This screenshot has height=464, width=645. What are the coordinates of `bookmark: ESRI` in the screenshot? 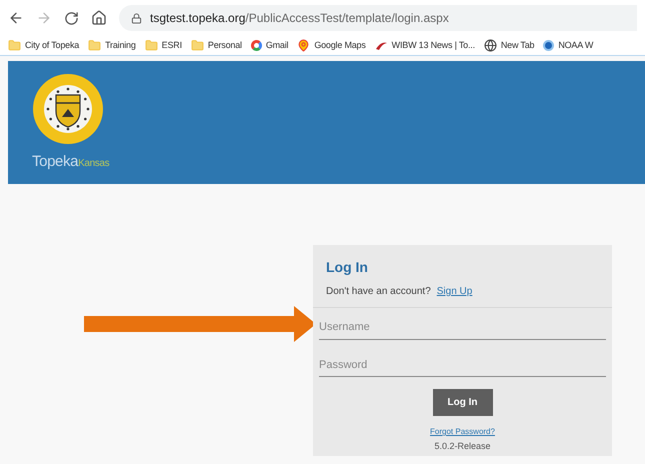 It's located at (163, 45).